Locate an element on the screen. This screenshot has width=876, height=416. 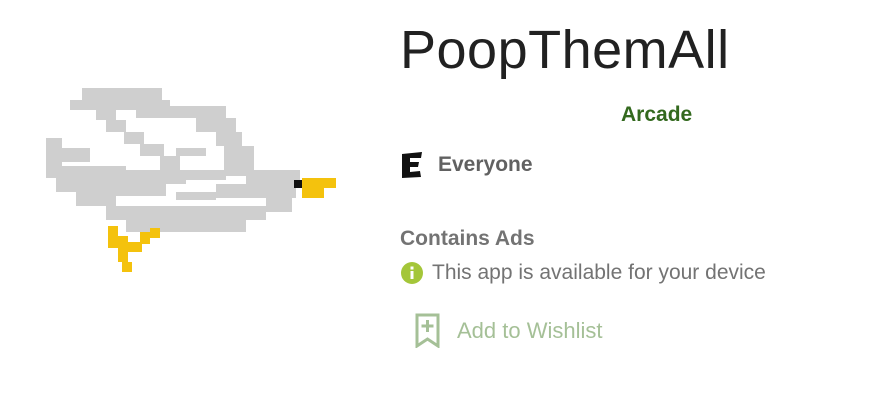
availability-text: This app is available for your device is located at coordinates (599, 272).